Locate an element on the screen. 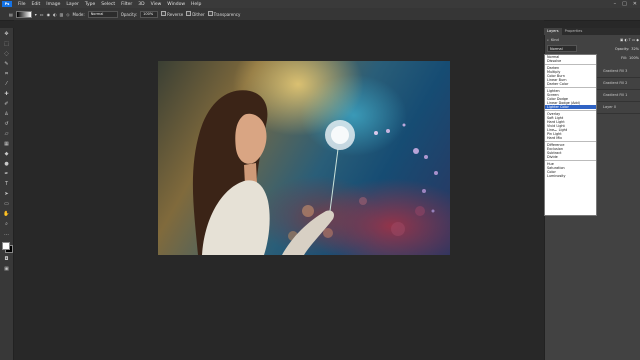 The height and width of the screenshot is (360, 640). dither-checkbox is located at coordinates (189, 13).